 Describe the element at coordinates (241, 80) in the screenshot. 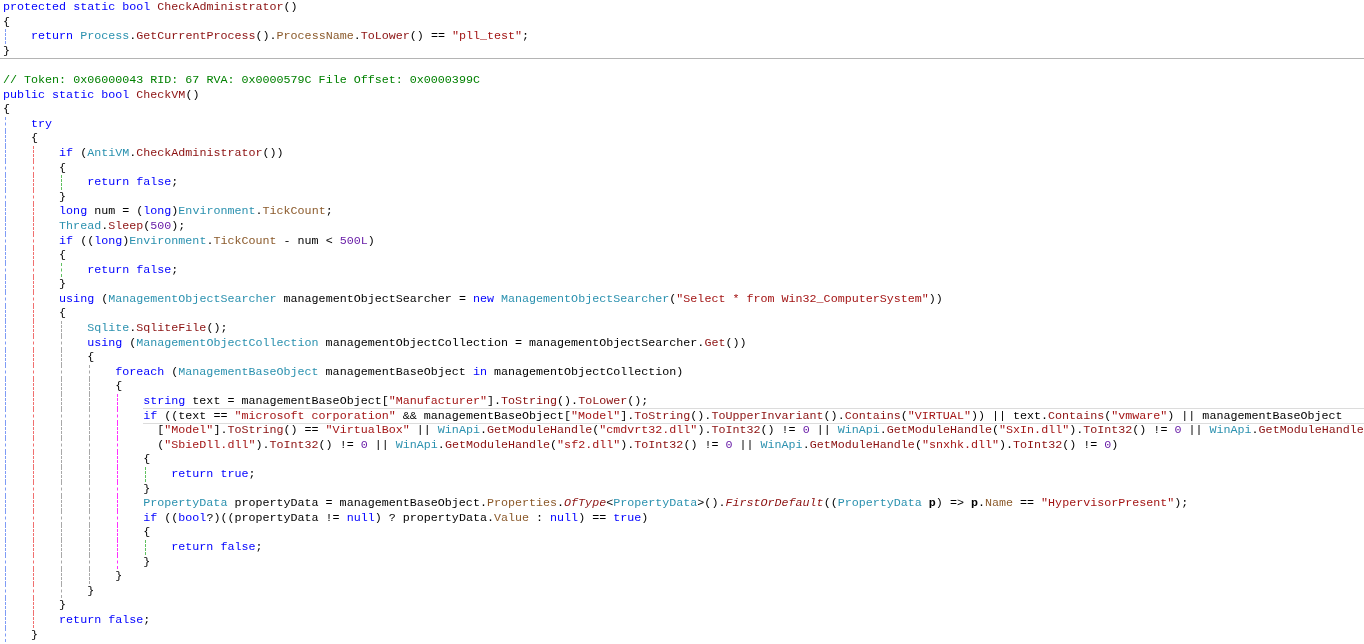

I see `code-comment: // Token: 0x06000043 RID: 67 RVA: 0x0000579C File Offset: 0x0000399C` at that location.